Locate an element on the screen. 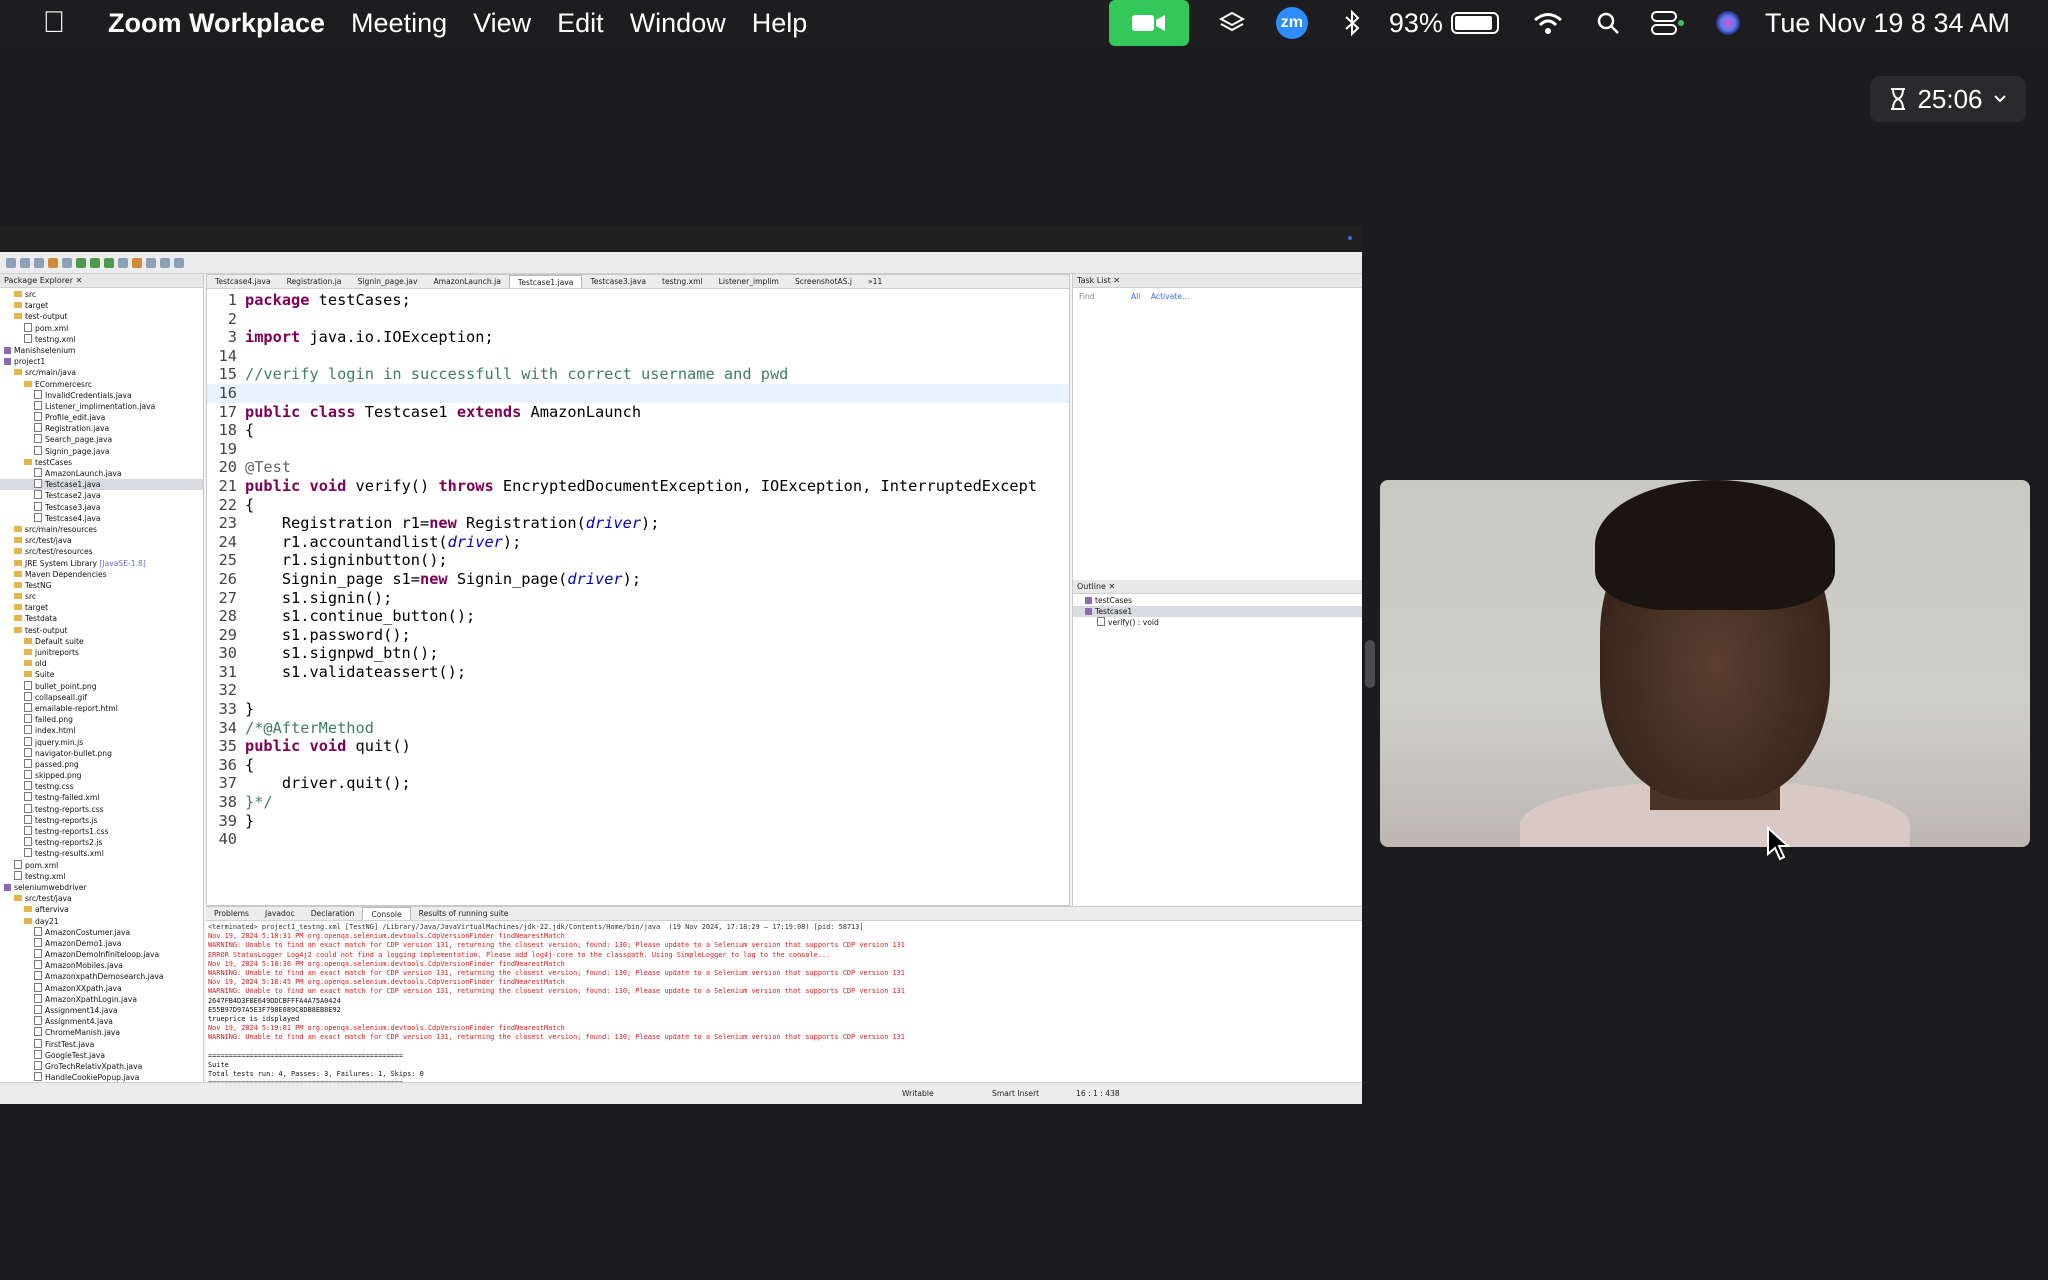 This screenshot has height=1280, width=2048. tree-item: src/main/resources is located at coordinates (101, 529).